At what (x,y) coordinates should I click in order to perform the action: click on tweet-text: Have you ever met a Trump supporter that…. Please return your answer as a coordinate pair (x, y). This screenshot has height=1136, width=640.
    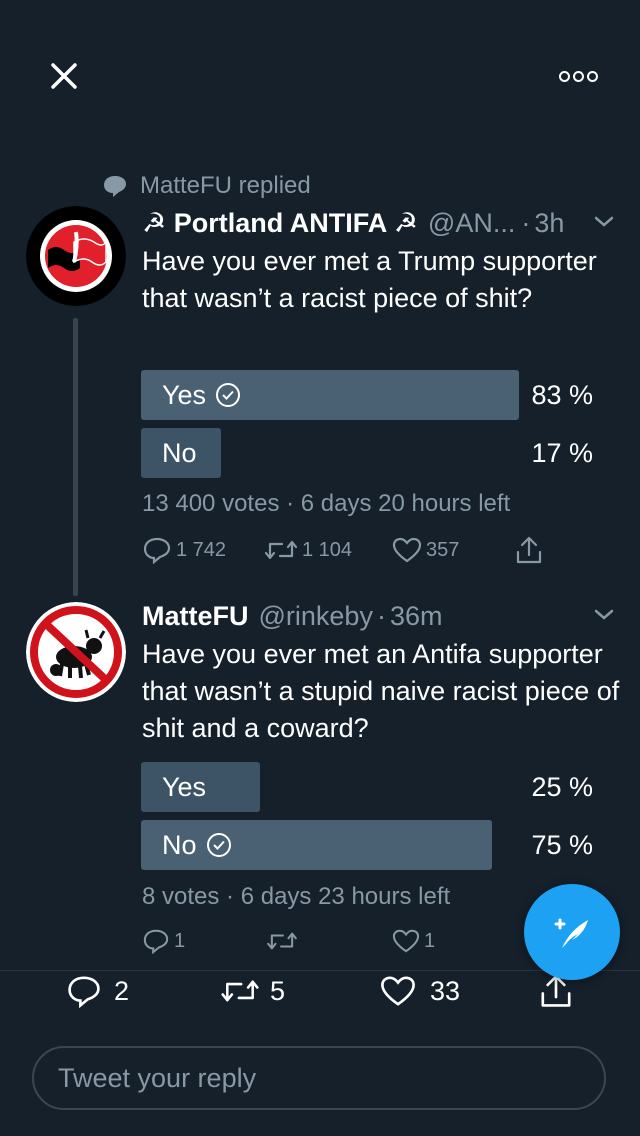
    Looking at the image, I should click on (369, 279).